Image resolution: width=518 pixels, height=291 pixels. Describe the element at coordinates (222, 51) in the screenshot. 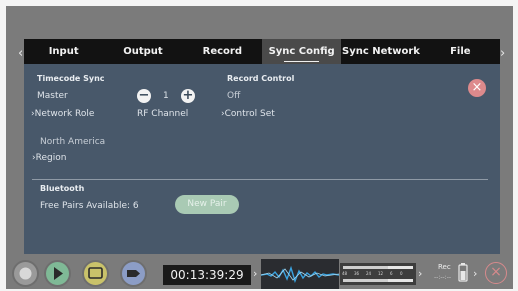

I see `tab-record: Record` at that location.